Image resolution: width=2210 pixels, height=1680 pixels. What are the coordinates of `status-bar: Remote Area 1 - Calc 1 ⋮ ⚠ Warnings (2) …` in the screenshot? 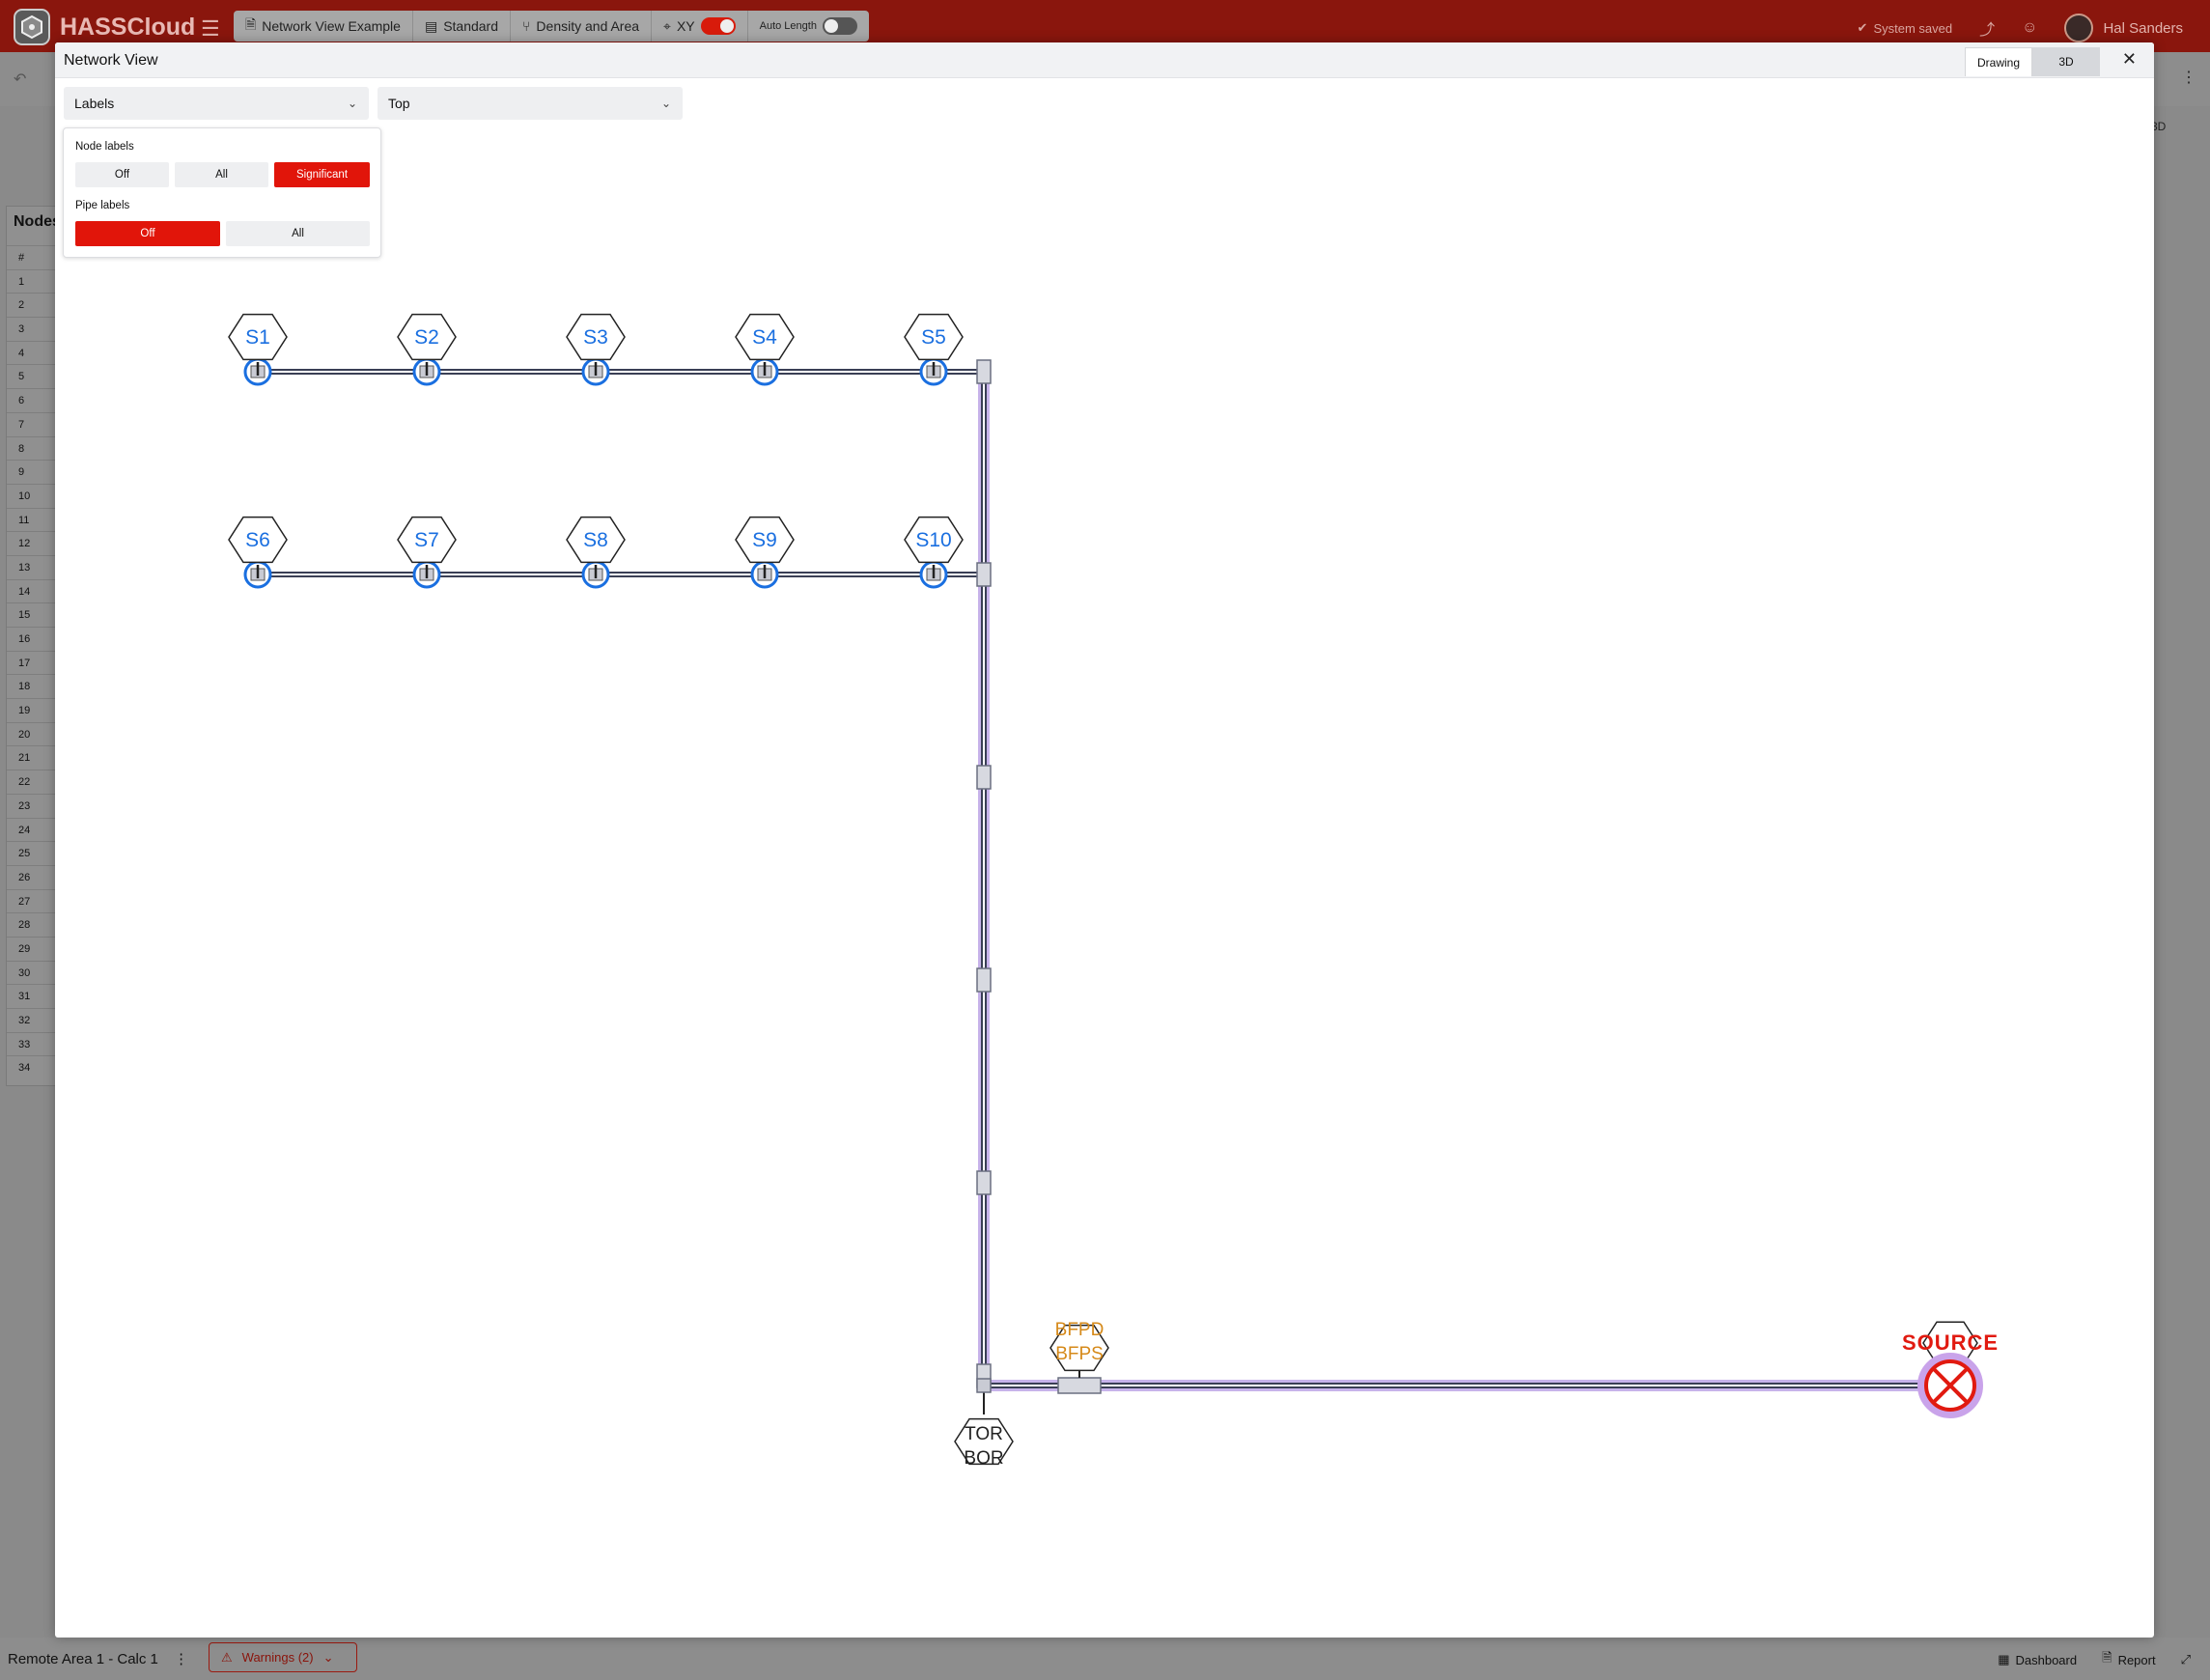 It's located at (1105, 1659).